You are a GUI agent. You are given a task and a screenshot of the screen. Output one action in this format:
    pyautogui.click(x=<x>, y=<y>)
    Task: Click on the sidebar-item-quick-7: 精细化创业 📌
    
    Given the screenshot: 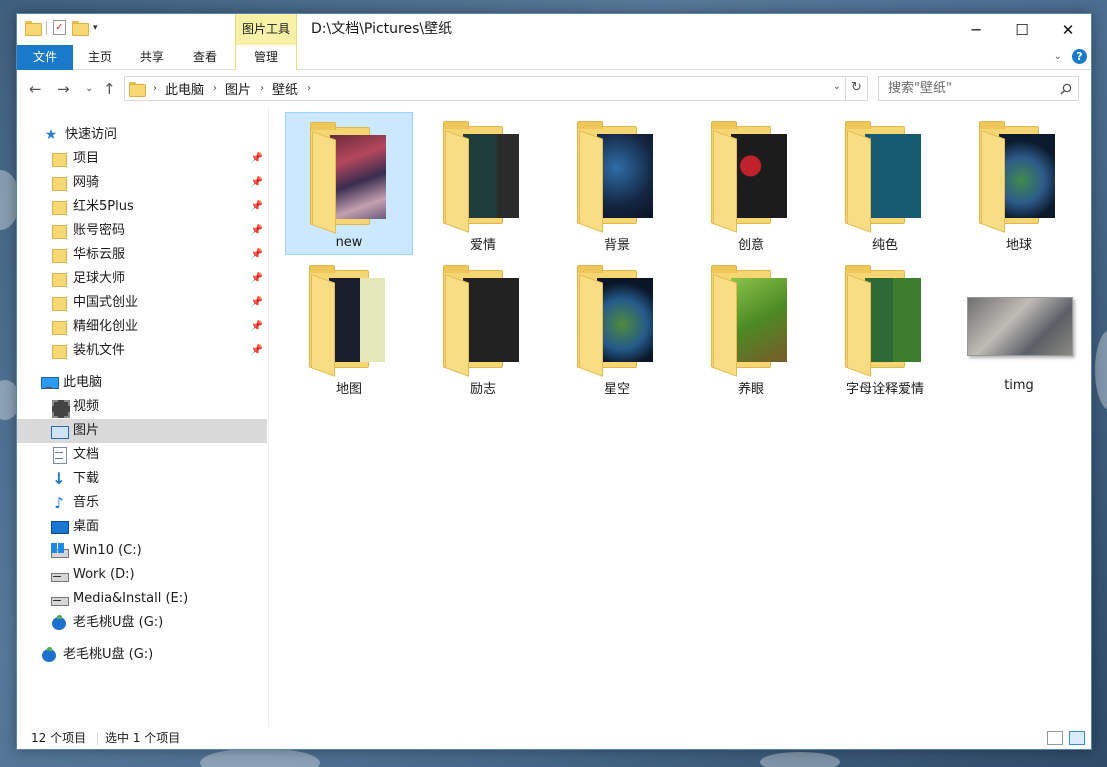 What is the action you would take?
    pyautogui.click(x=159, y=327)
    